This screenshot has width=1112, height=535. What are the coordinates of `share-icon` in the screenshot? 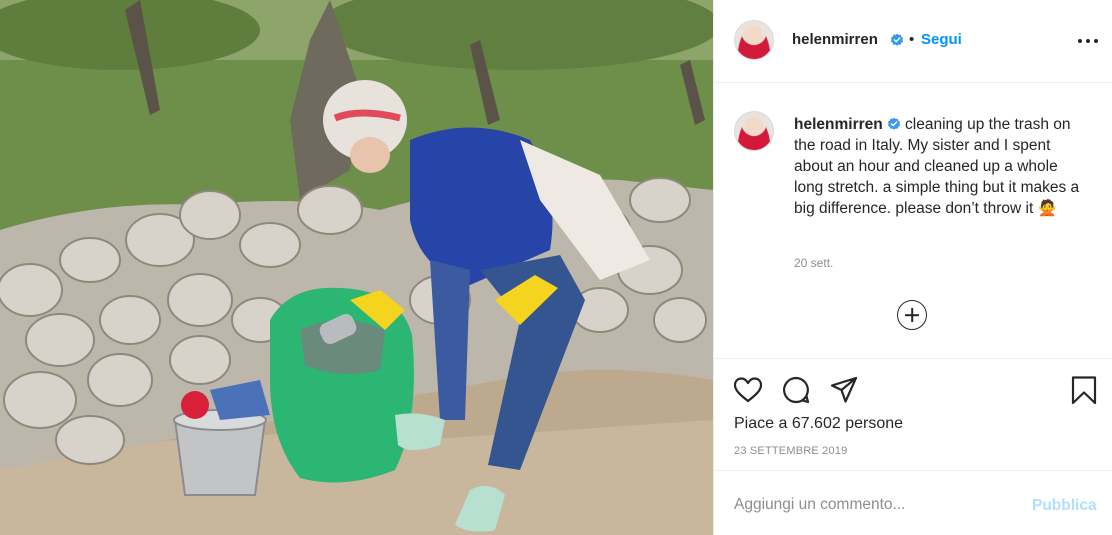 It's located at (844, 390).